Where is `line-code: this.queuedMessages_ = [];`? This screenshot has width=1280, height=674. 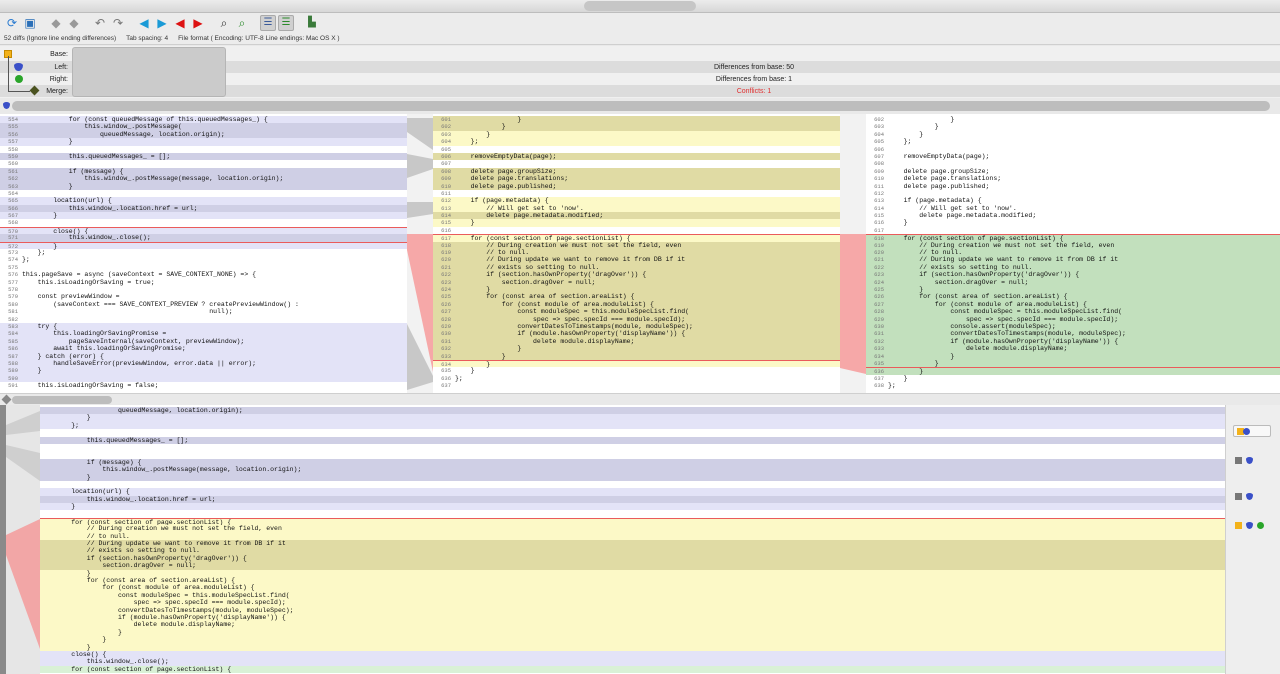 line-code: this.queuedMessages_ = []; is located at coordinates (96, 156).